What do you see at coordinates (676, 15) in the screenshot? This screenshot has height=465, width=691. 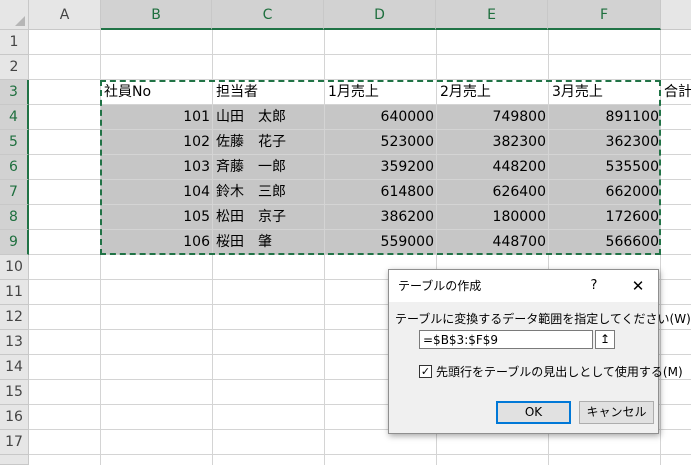 I see `column-header-g` at bounding box center [676, 15].